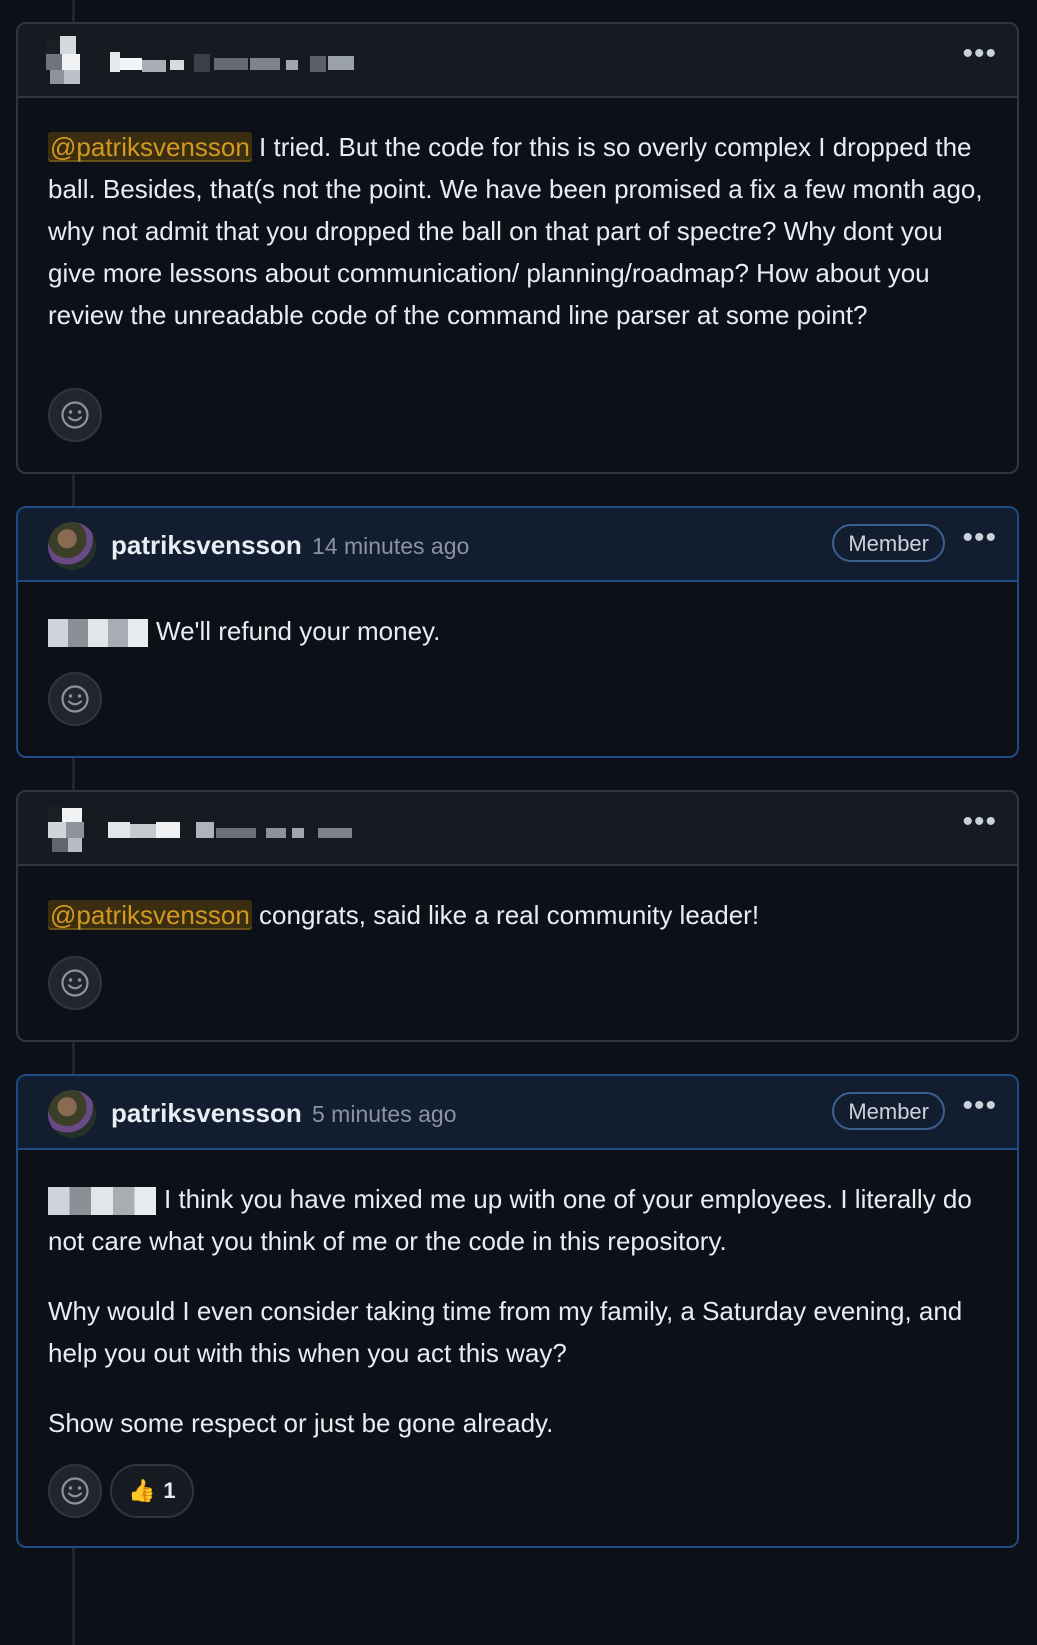  Describe the element at coordinates (169, 1490) in the screenshot. I see `reaction-count: 1` at that location.